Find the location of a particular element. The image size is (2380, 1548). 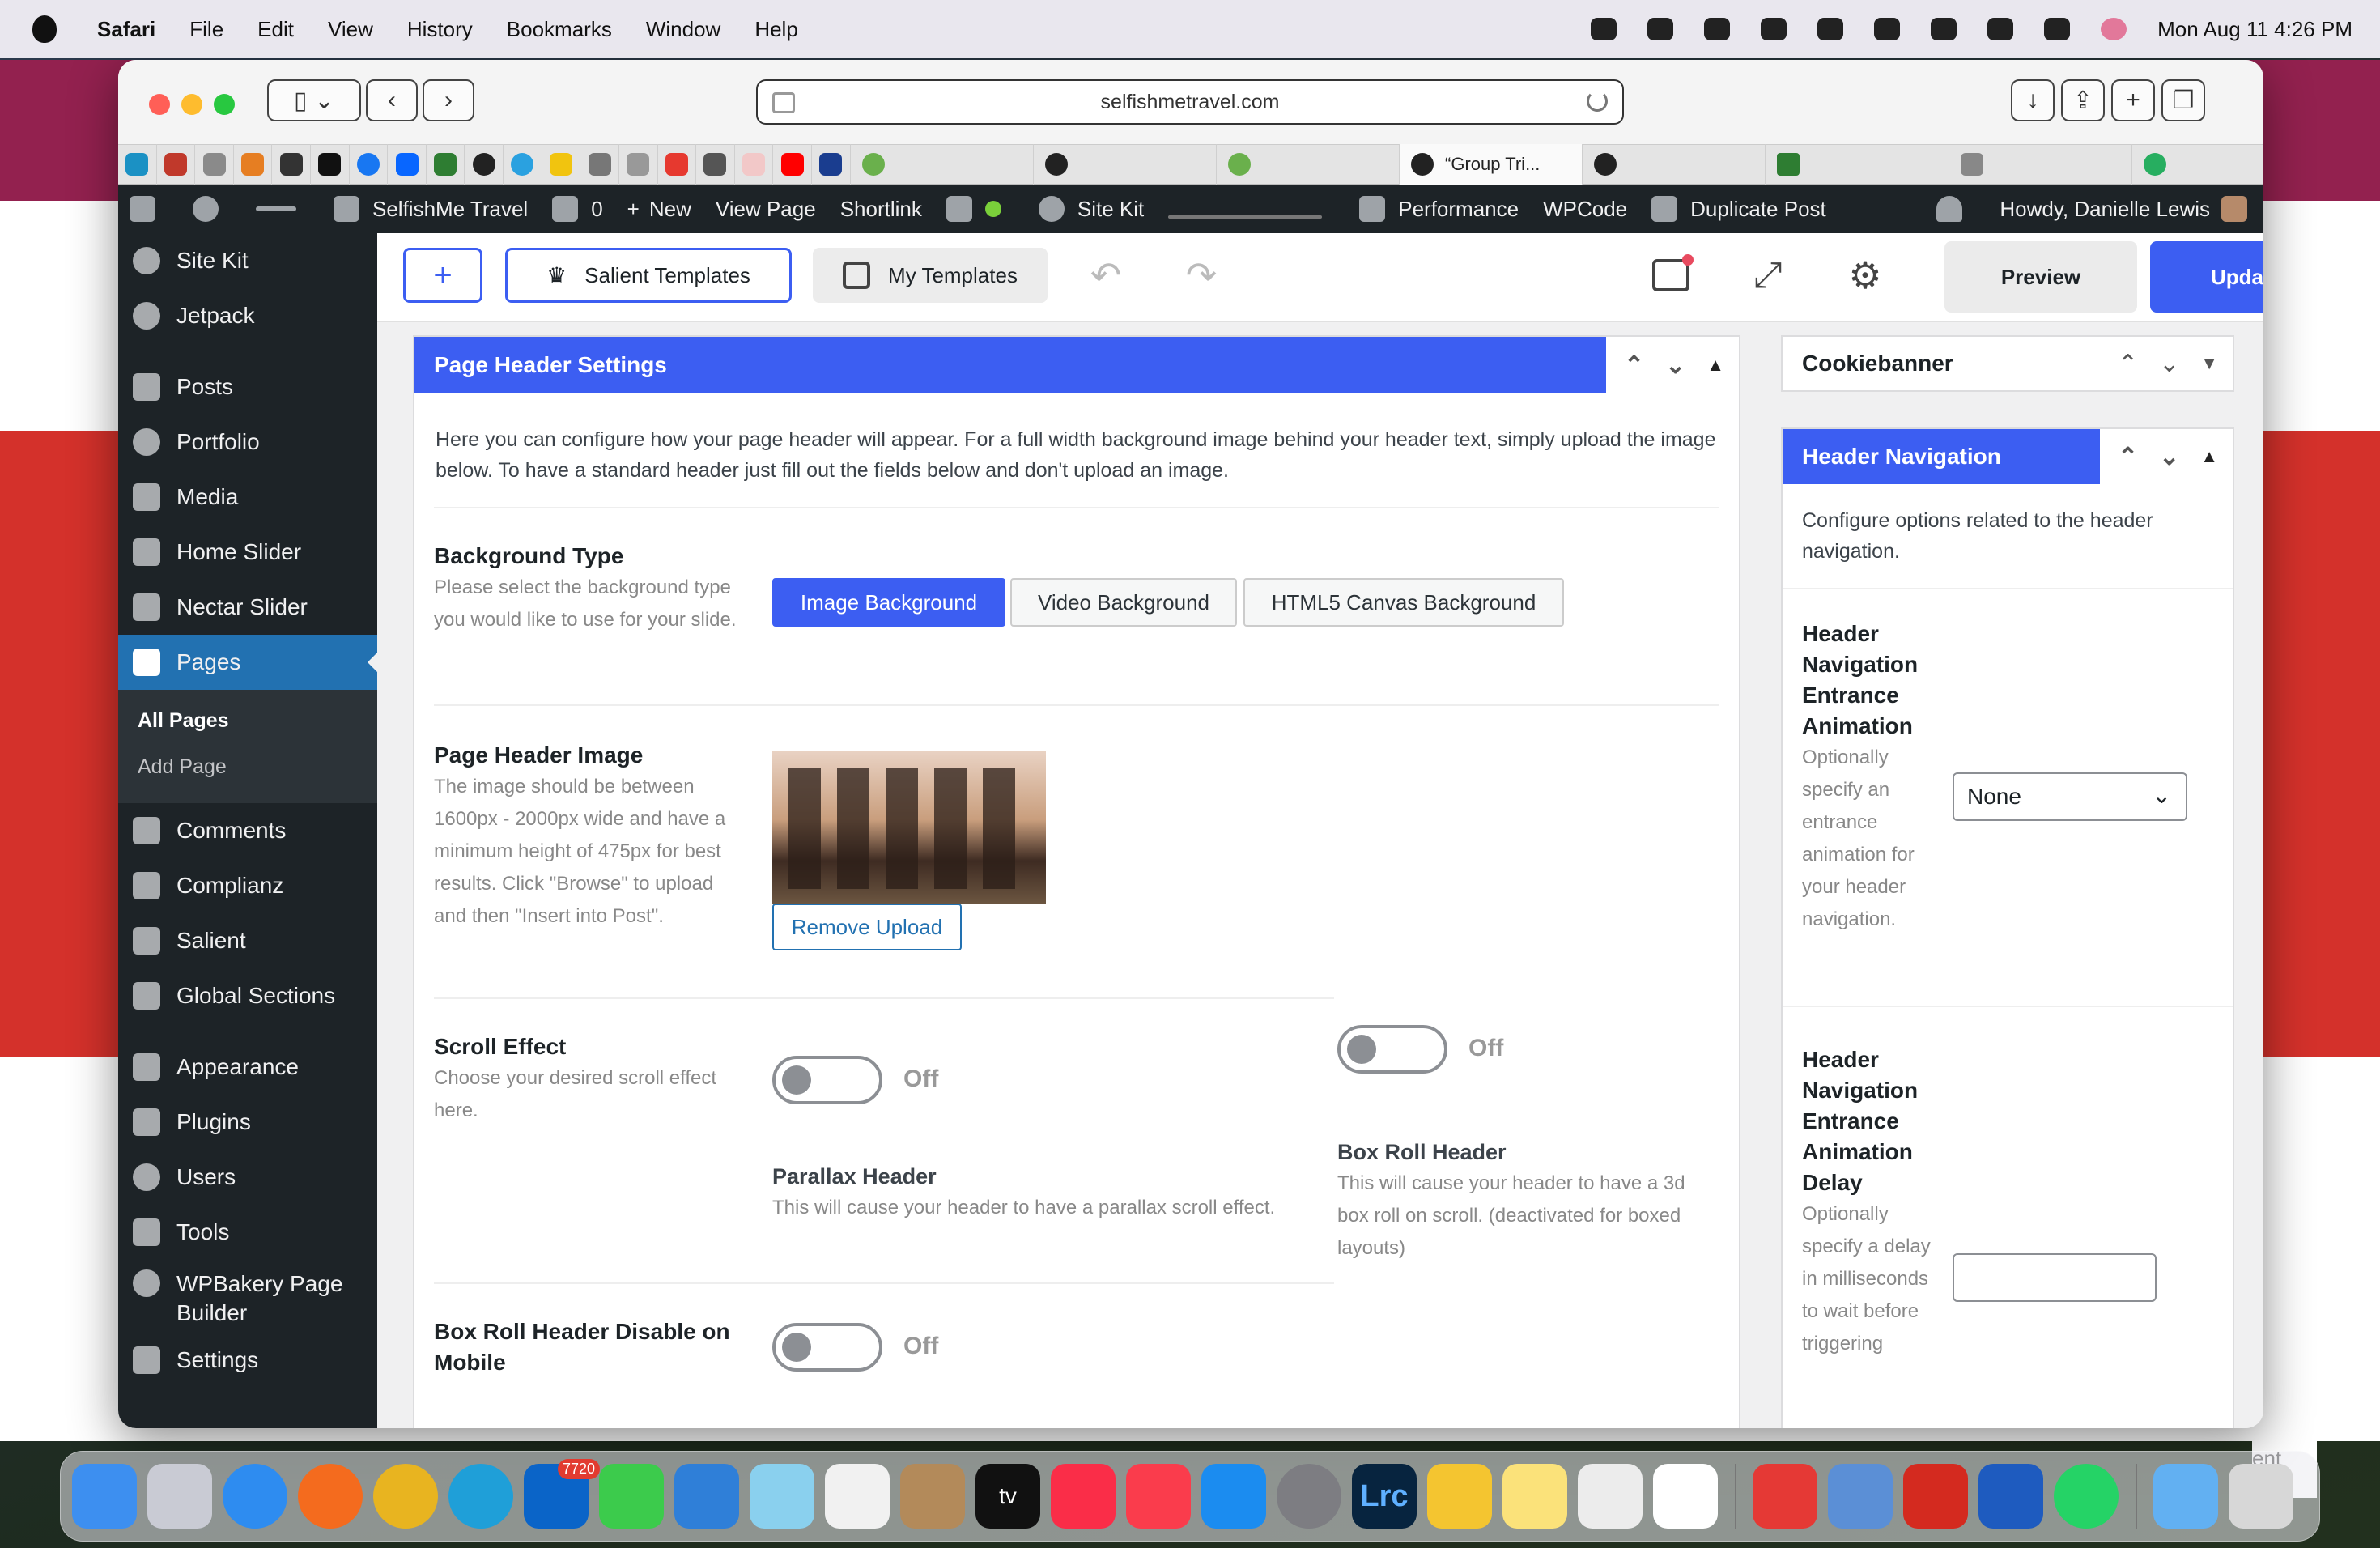

wifi-icon is located at coordinates (1944, 29).